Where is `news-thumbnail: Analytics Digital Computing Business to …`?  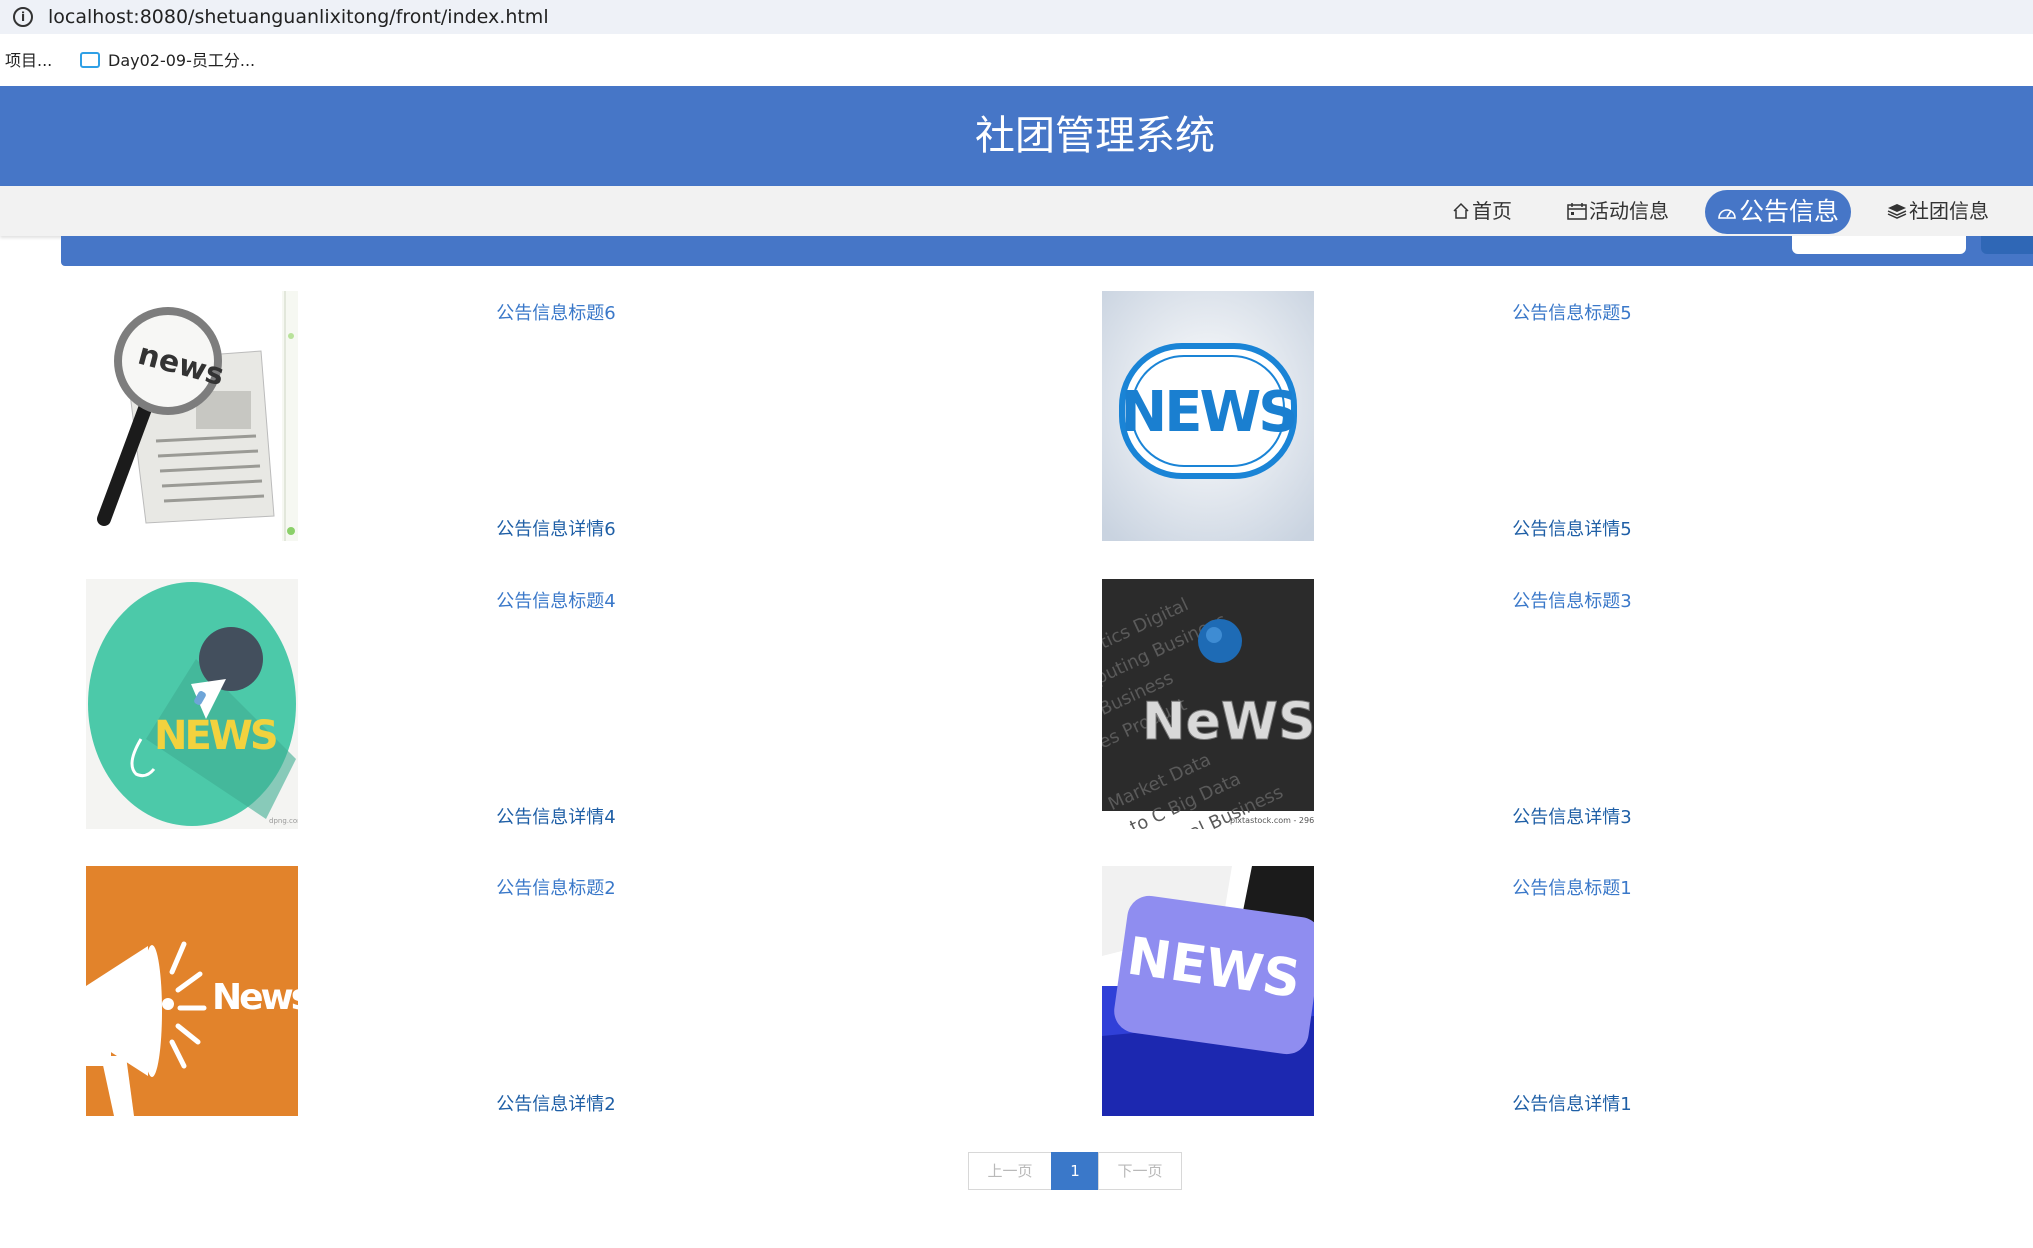
news-thumbnail: Analytics Digital Computing Business to … is located at coordinates (1208, 704).